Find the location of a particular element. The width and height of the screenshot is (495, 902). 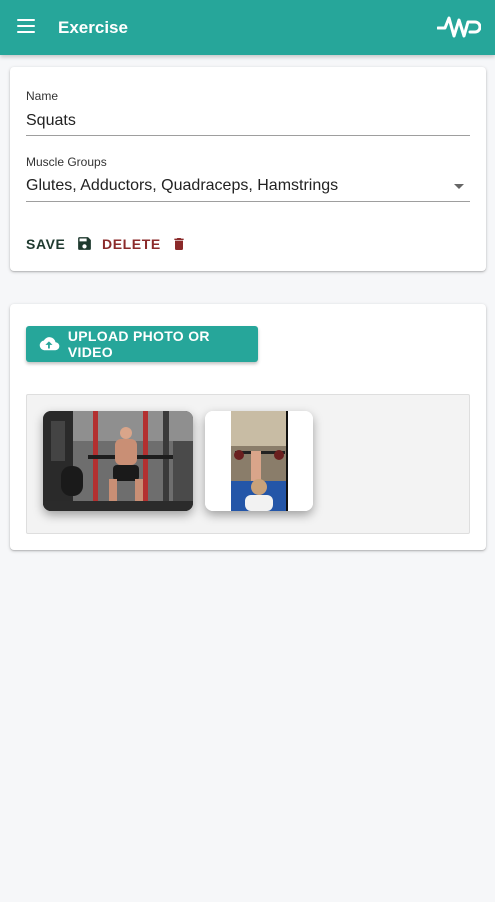

upload-photo-video-button: UPLOAD PHOTO OR VIDEO is located at coordinates (142, 344).